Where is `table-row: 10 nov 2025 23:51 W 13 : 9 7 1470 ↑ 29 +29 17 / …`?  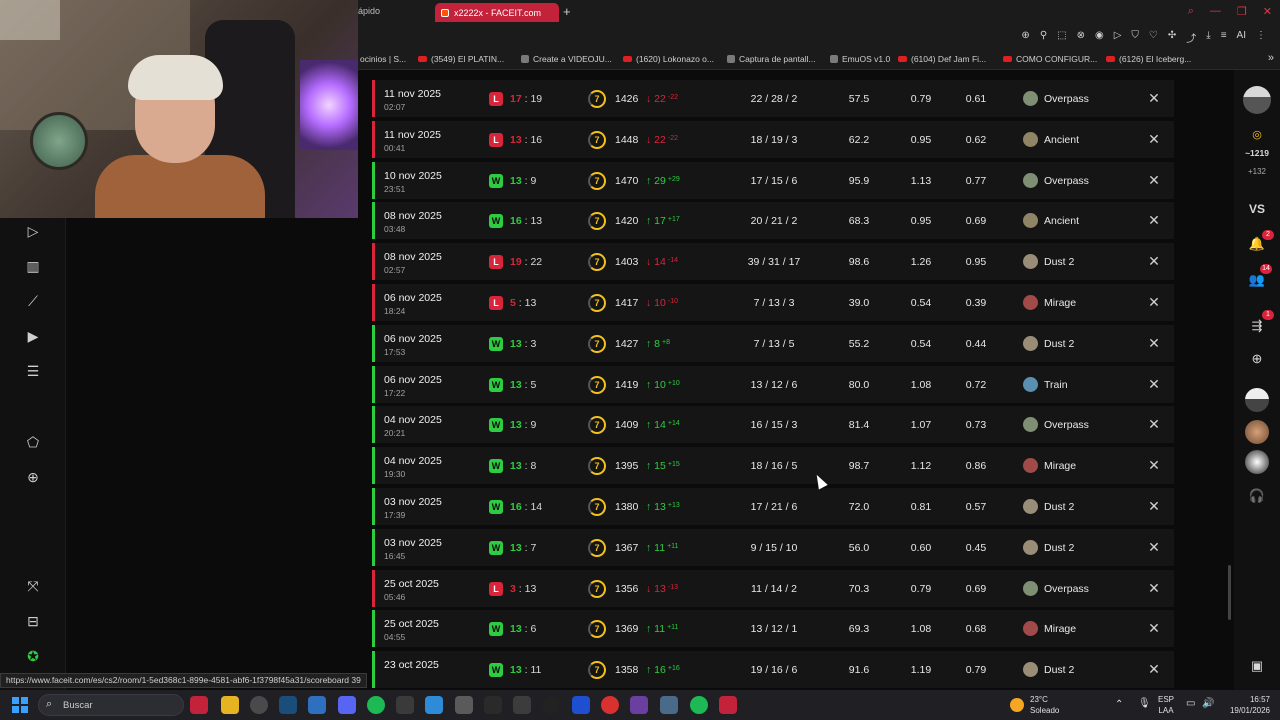
table-row: 10 nov 2025 23:51 W 13 : 9 7 1470 ↑ 29 +29 17 / … is located at coordinates (773, 180).